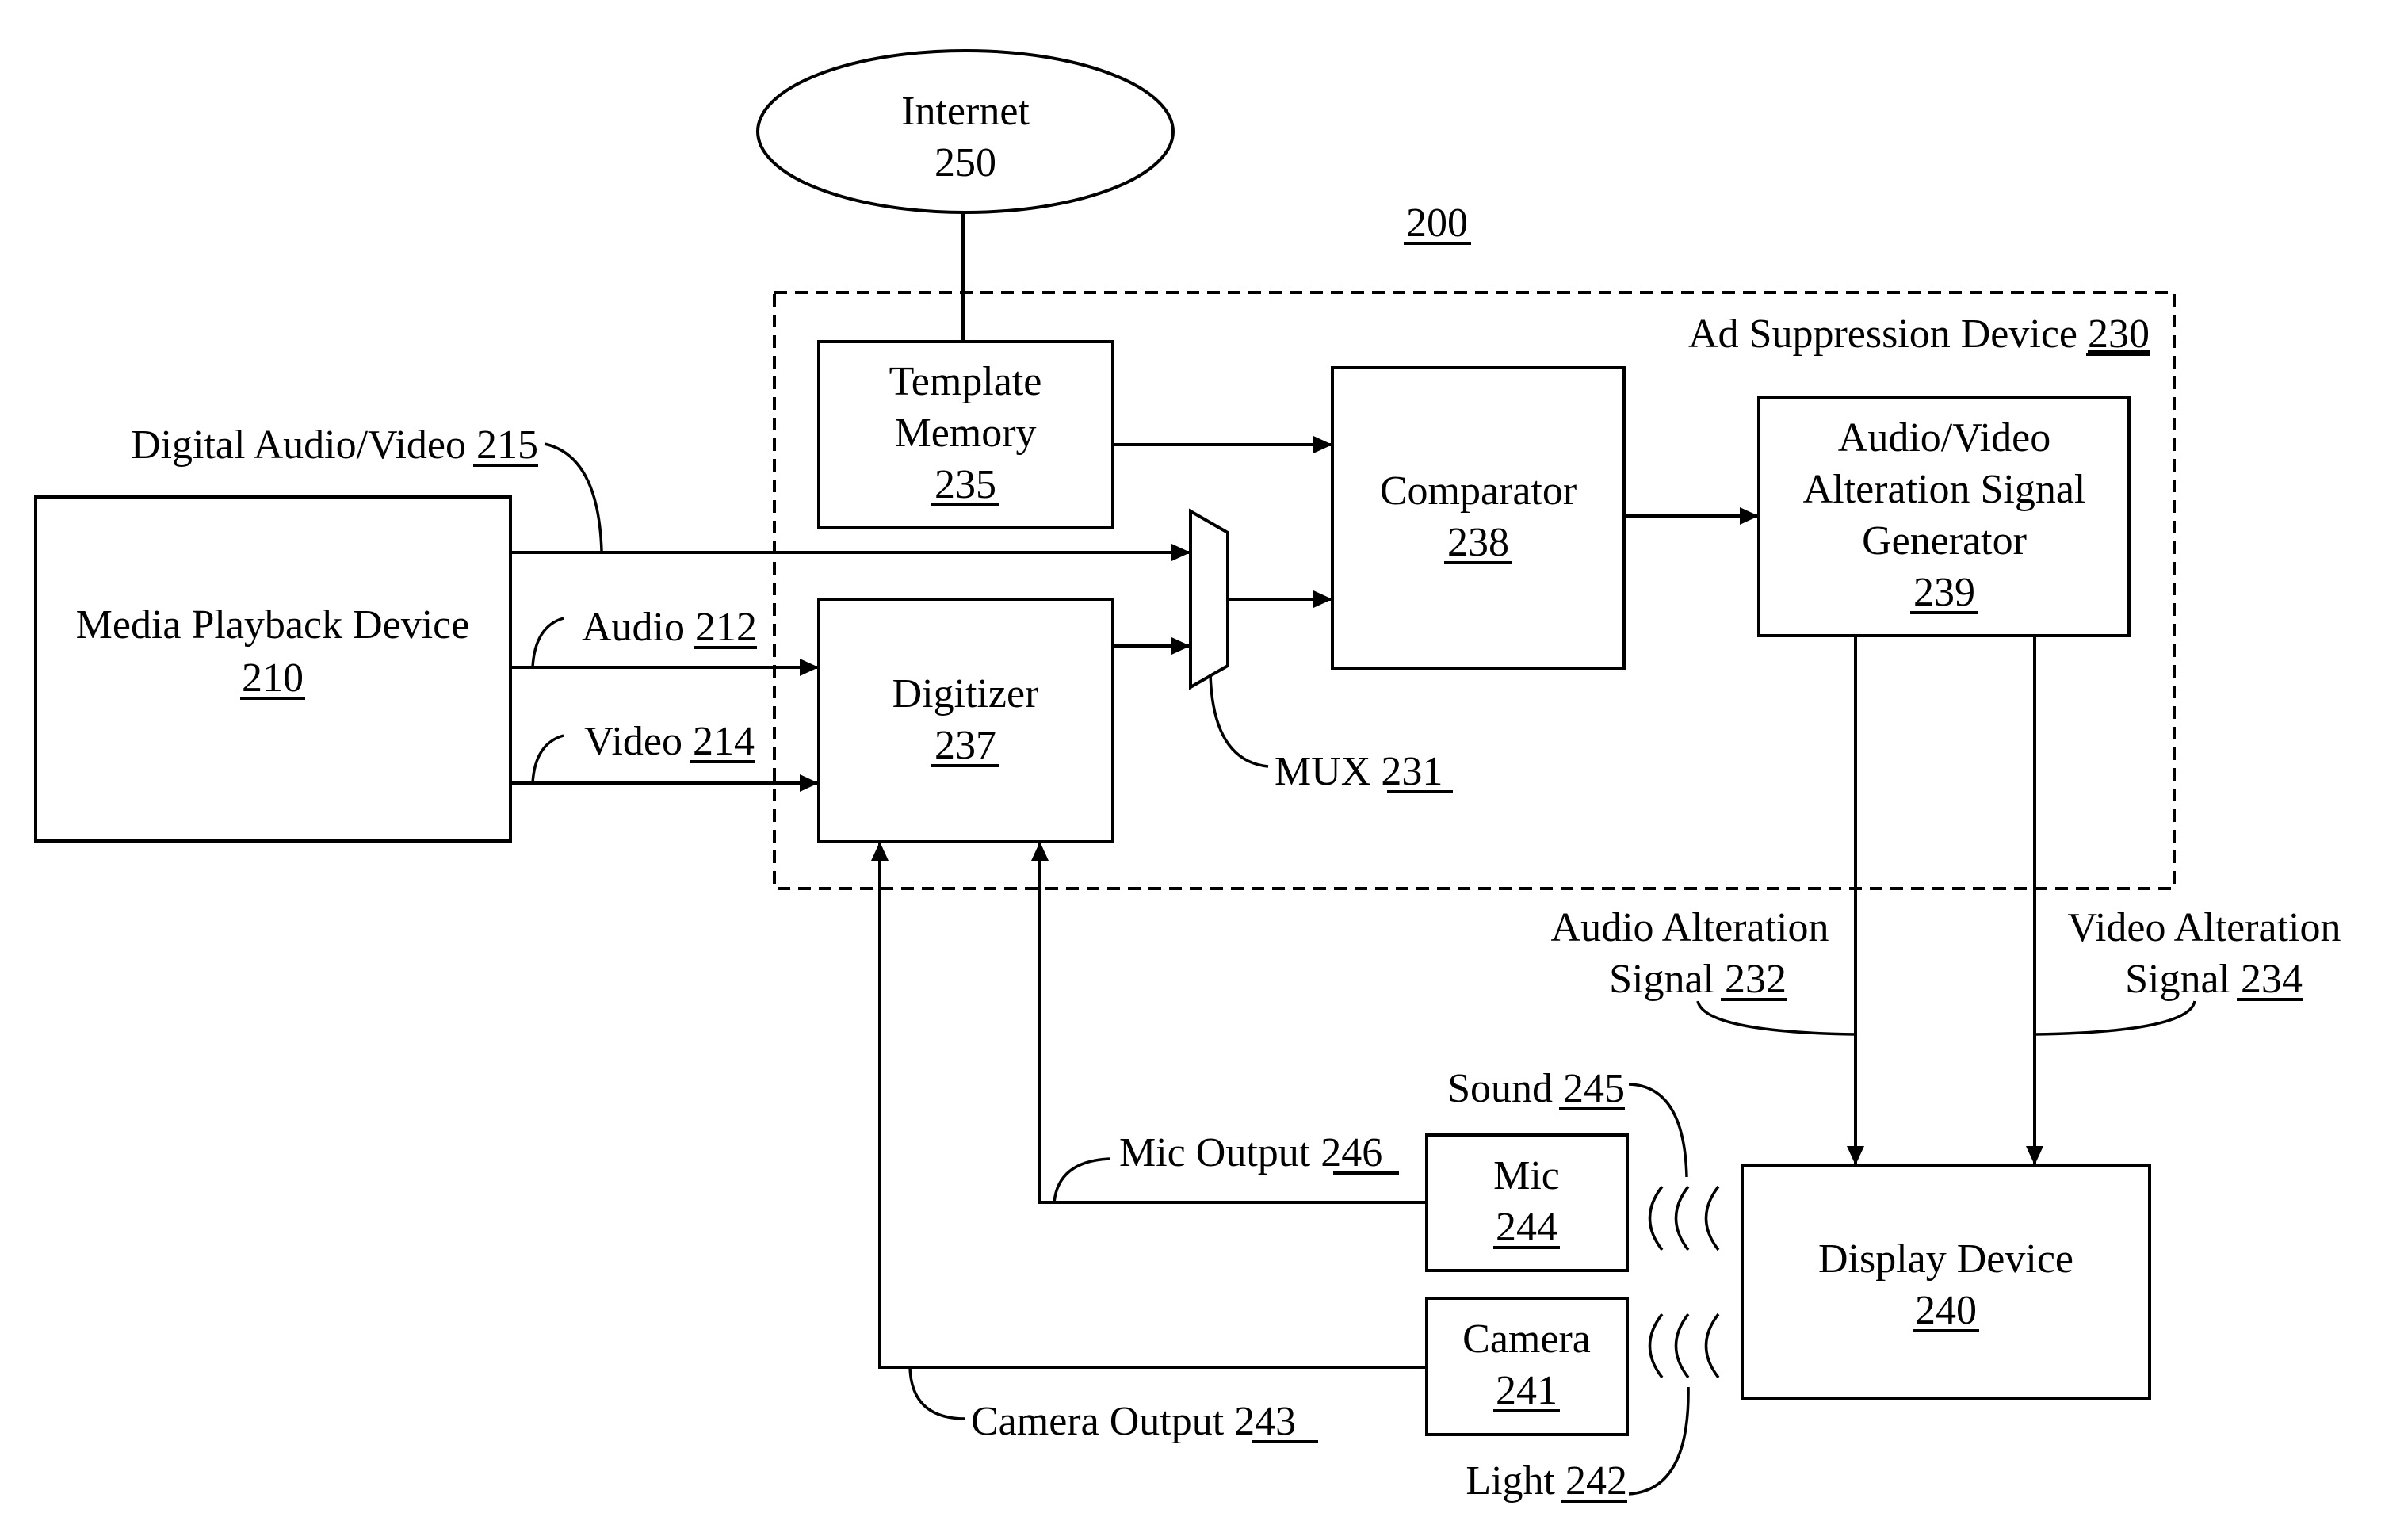  I want to click on digital-av-text: Digital Audio/Video 215, so click(334, 445).